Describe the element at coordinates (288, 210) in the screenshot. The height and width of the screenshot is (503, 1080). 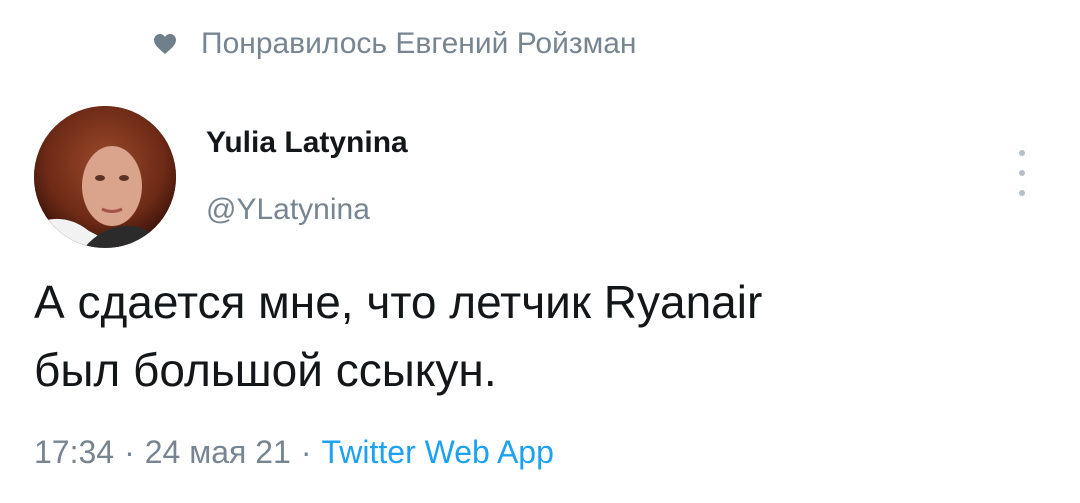
I see `author-handle: @YLatynina` at that location.